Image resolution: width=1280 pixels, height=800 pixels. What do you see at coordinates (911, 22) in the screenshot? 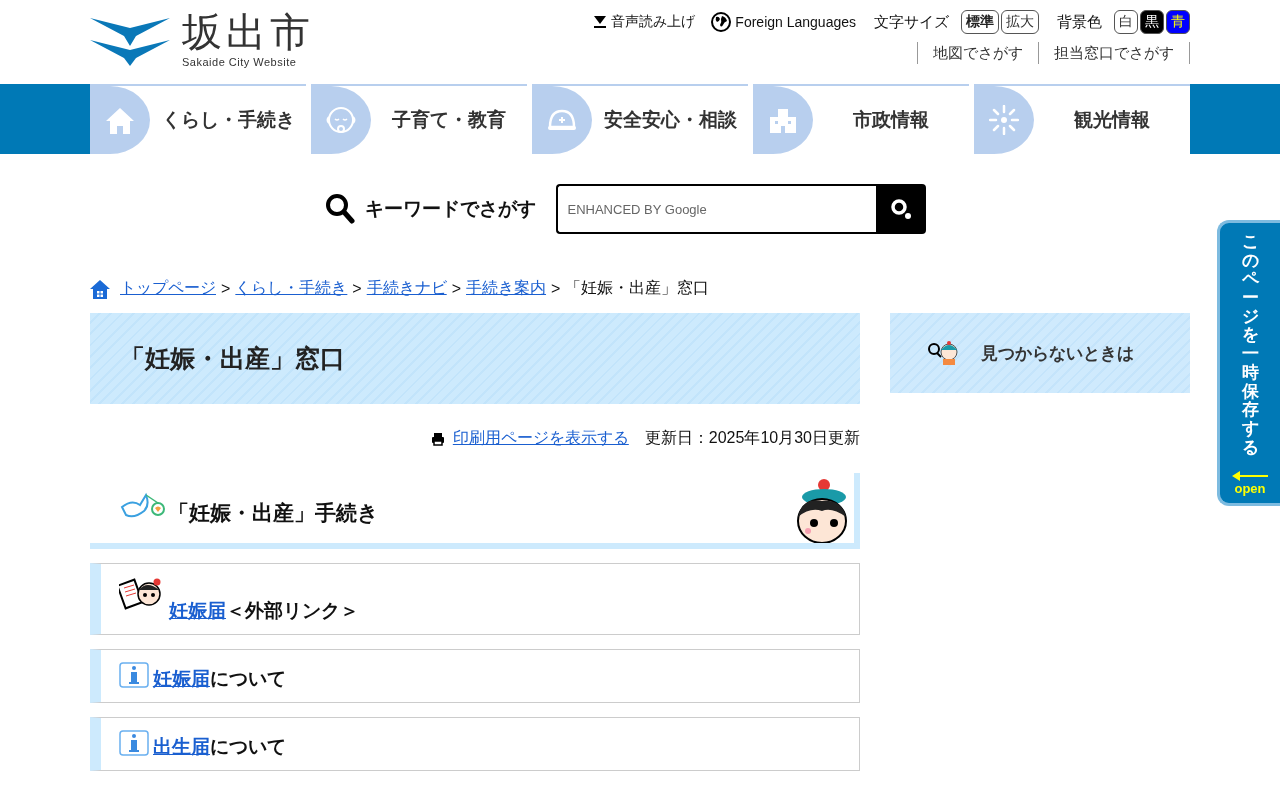
I see `text-size-label: 文字サイズ` at bounding box center [911, 22].